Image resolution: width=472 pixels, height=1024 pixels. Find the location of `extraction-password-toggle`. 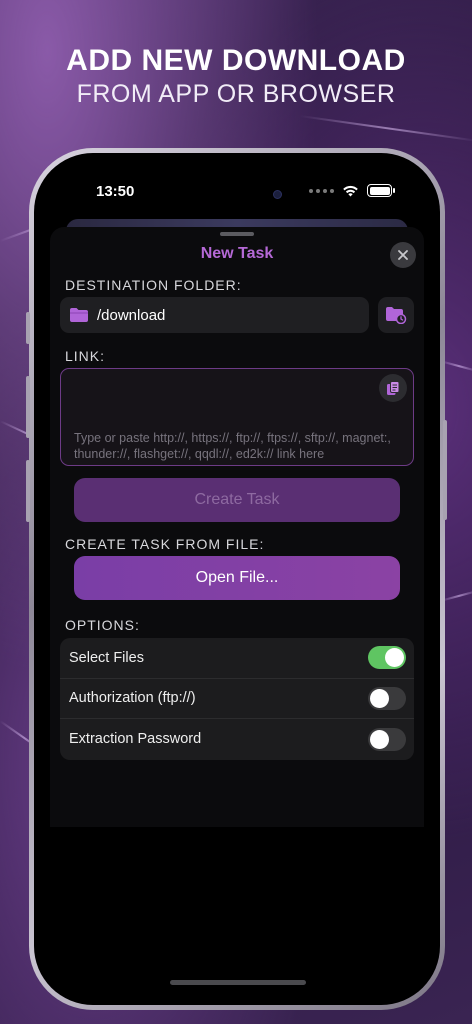

extraction-password-toggle is located at coordinates (387, 739).